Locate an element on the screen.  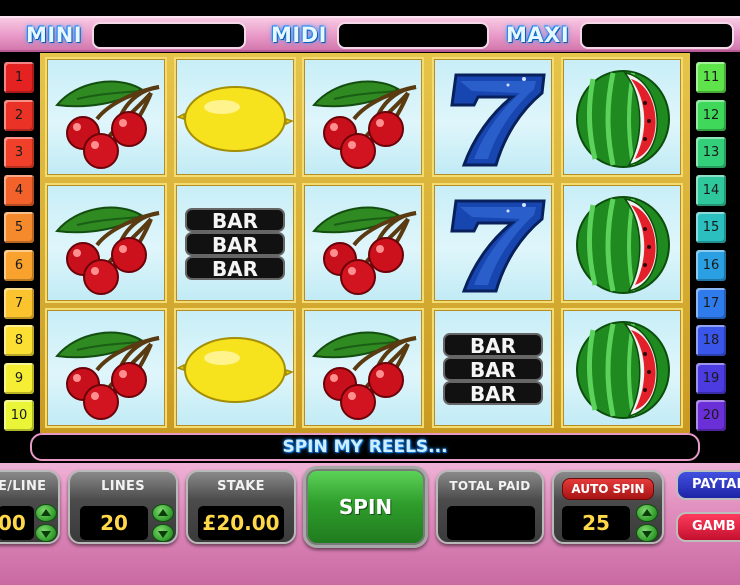
reel-1-row-2-cherries-icon is located at coordinates (106, 243).